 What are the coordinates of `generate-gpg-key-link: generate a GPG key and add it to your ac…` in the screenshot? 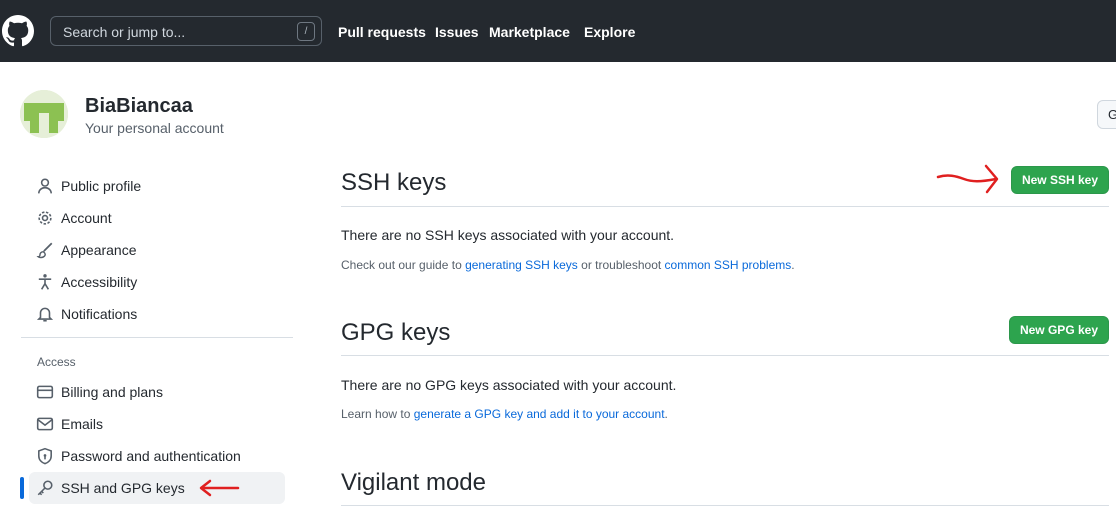 It's located at (539, 414).